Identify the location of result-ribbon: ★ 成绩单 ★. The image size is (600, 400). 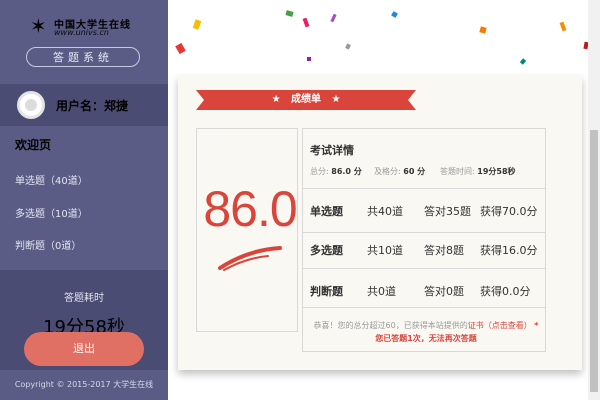
(390, 100).